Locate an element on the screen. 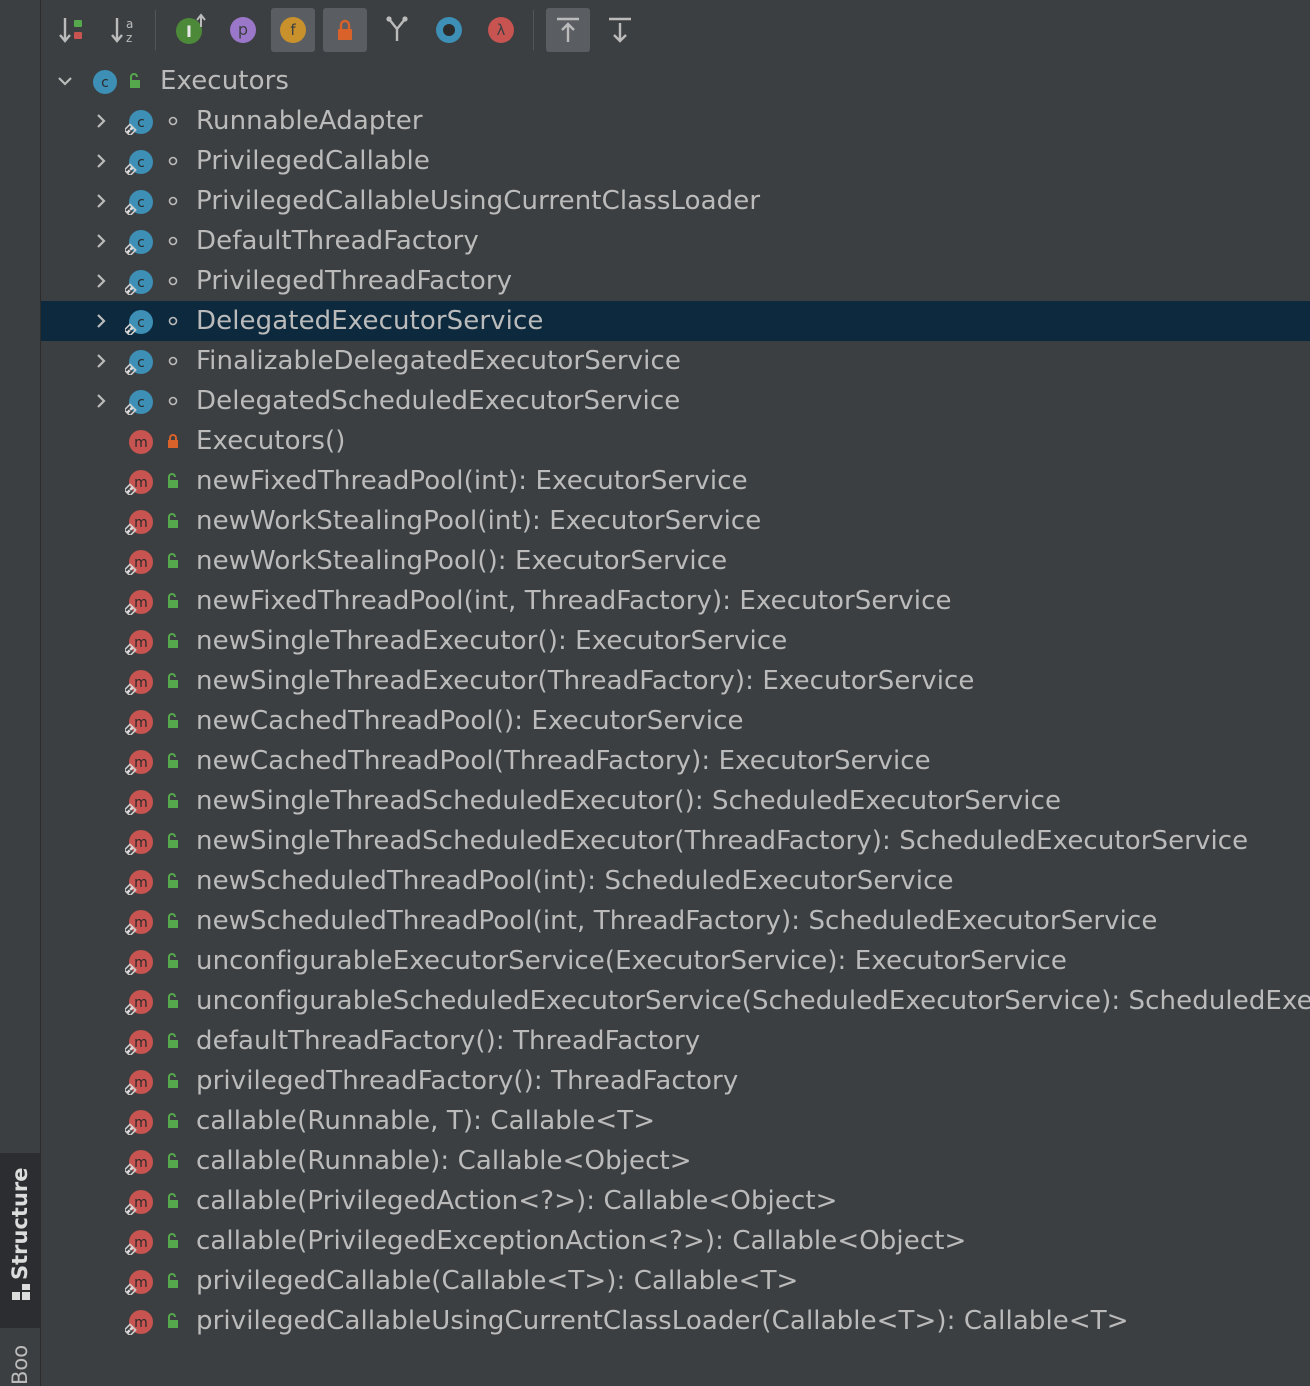  autoscroll-from-source-icon is located at coordinates (620, 30).